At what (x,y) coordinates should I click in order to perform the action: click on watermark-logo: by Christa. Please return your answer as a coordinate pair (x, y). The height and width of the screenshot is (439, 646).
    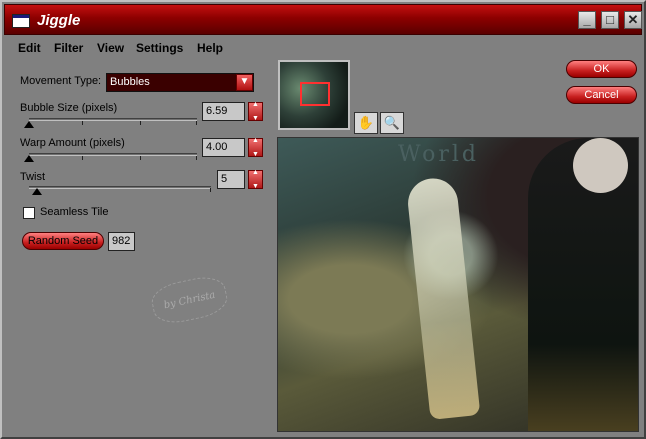
    Looking at the image, I should click on (189, 300).